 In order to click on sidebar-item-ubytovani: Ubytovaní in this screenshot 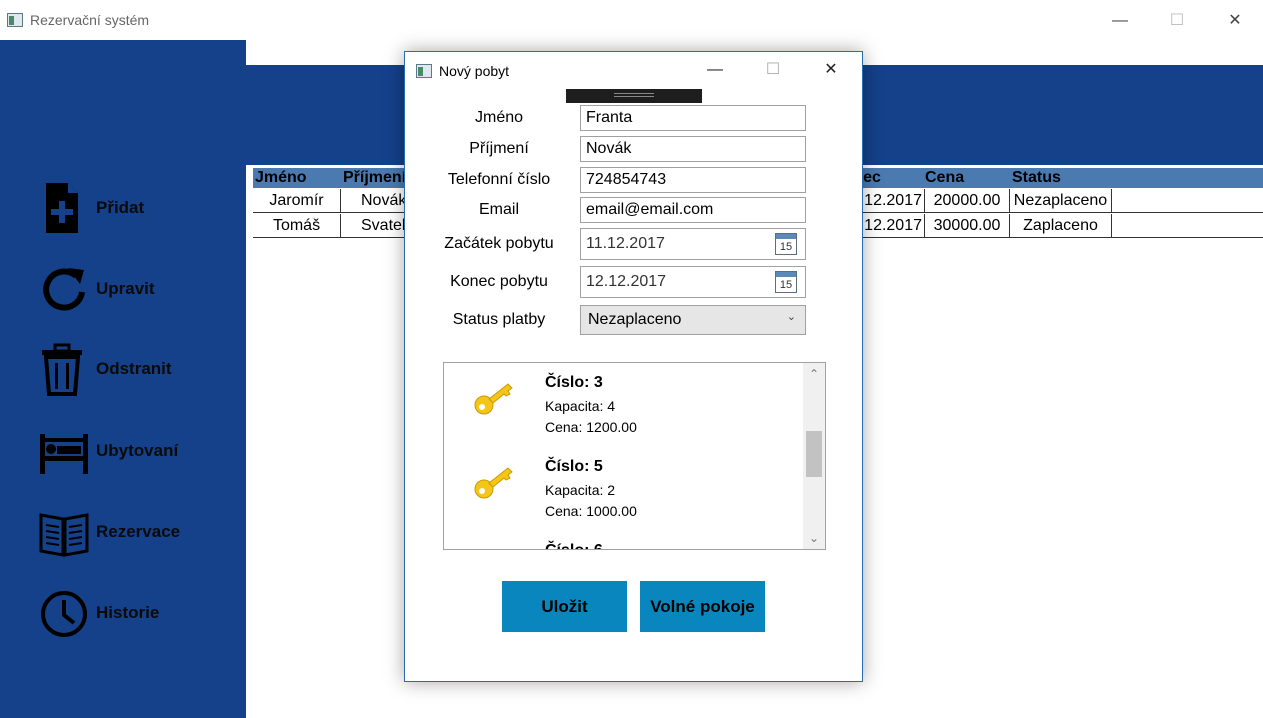, I will do `click(138, 452)`.